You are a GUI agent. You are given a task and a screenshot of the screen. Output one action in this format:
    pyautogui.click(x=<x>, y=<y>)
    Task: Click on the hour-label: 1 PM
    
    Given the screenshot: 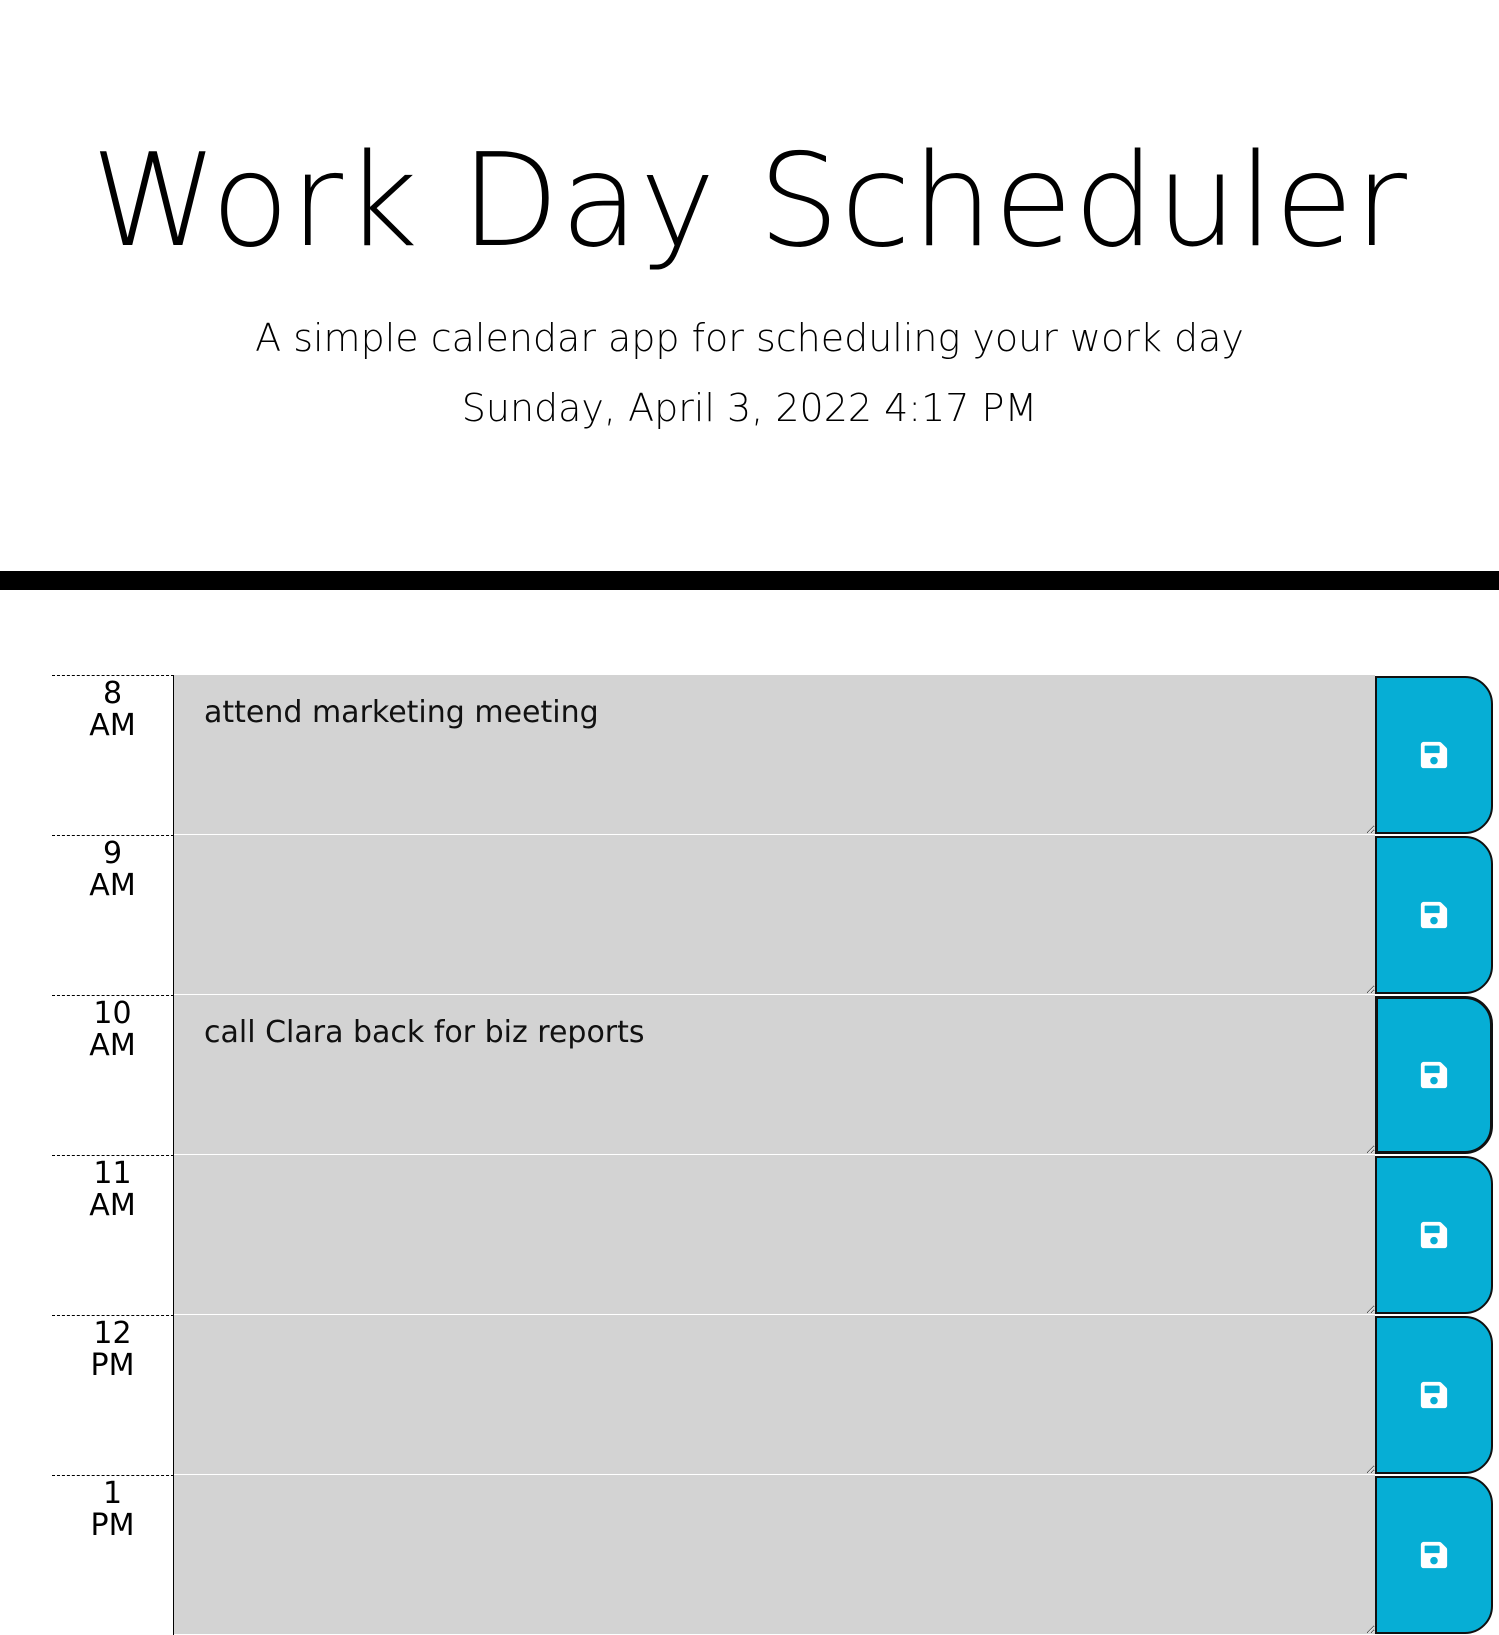 What is the action you would take?
    pyautogui.click(x=113, y=1555)
    